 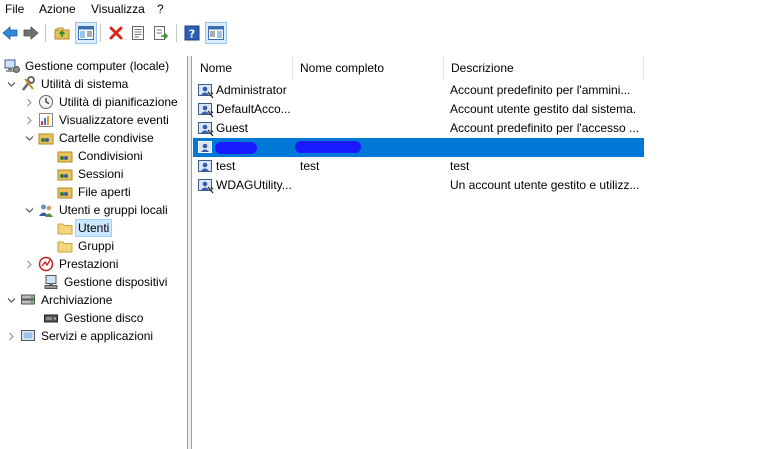 I want to click on cell-descrizione: test, so click(x=460, y=166).